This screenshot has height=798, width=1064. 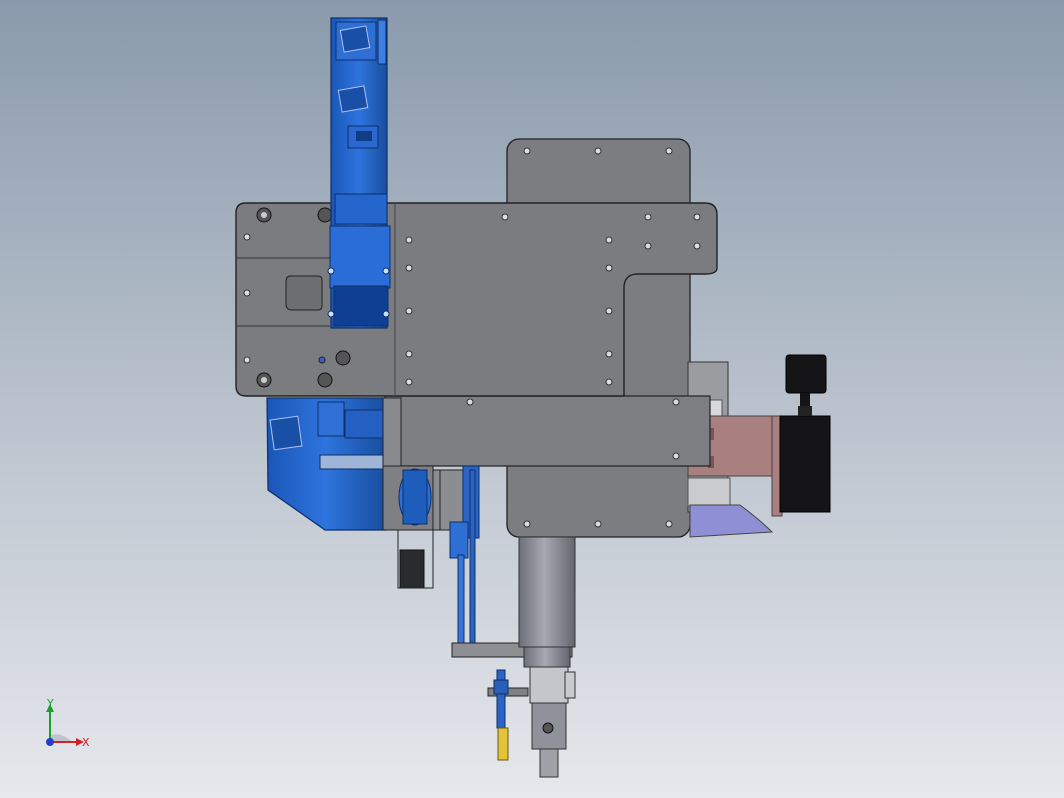 I want to click on z-axis-dot, so click(x=50, y=742).